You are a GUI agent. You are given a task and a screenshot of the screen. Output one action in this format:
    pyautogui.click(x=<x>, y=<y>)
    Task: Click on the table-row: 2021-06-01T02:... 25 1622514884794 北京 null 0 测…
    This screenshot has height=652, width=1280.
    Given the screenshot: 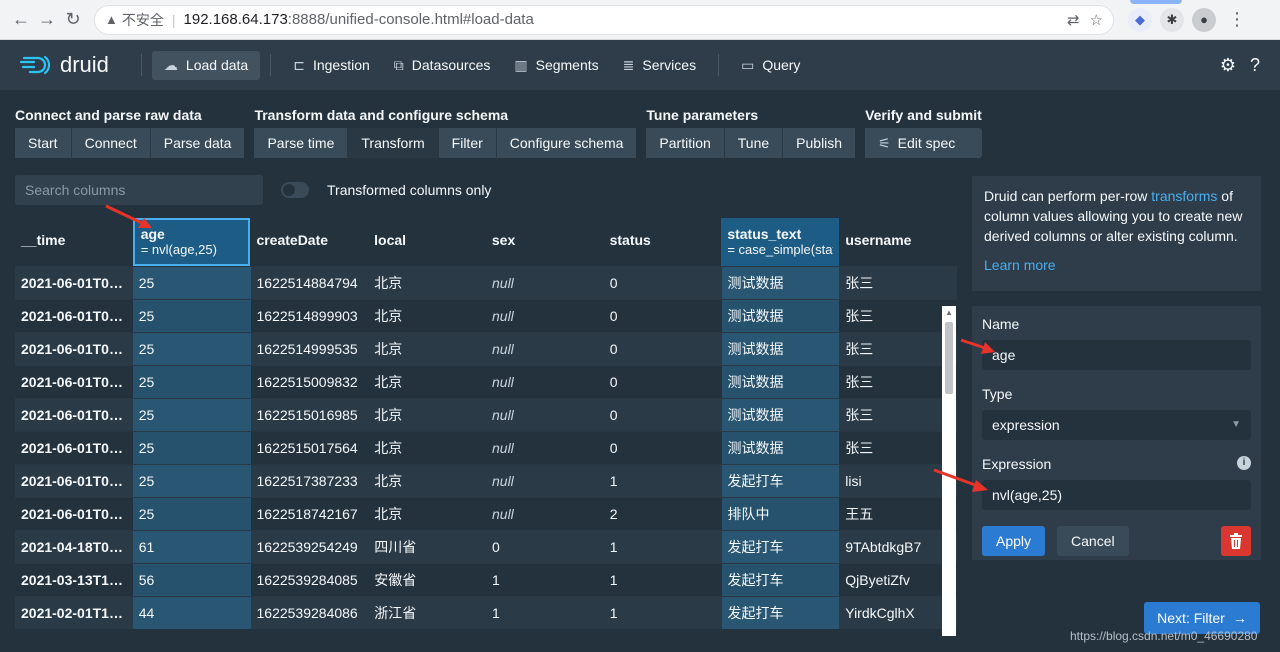 What is the action you would take?
    pyautogui.click(x=486, y=282)
    